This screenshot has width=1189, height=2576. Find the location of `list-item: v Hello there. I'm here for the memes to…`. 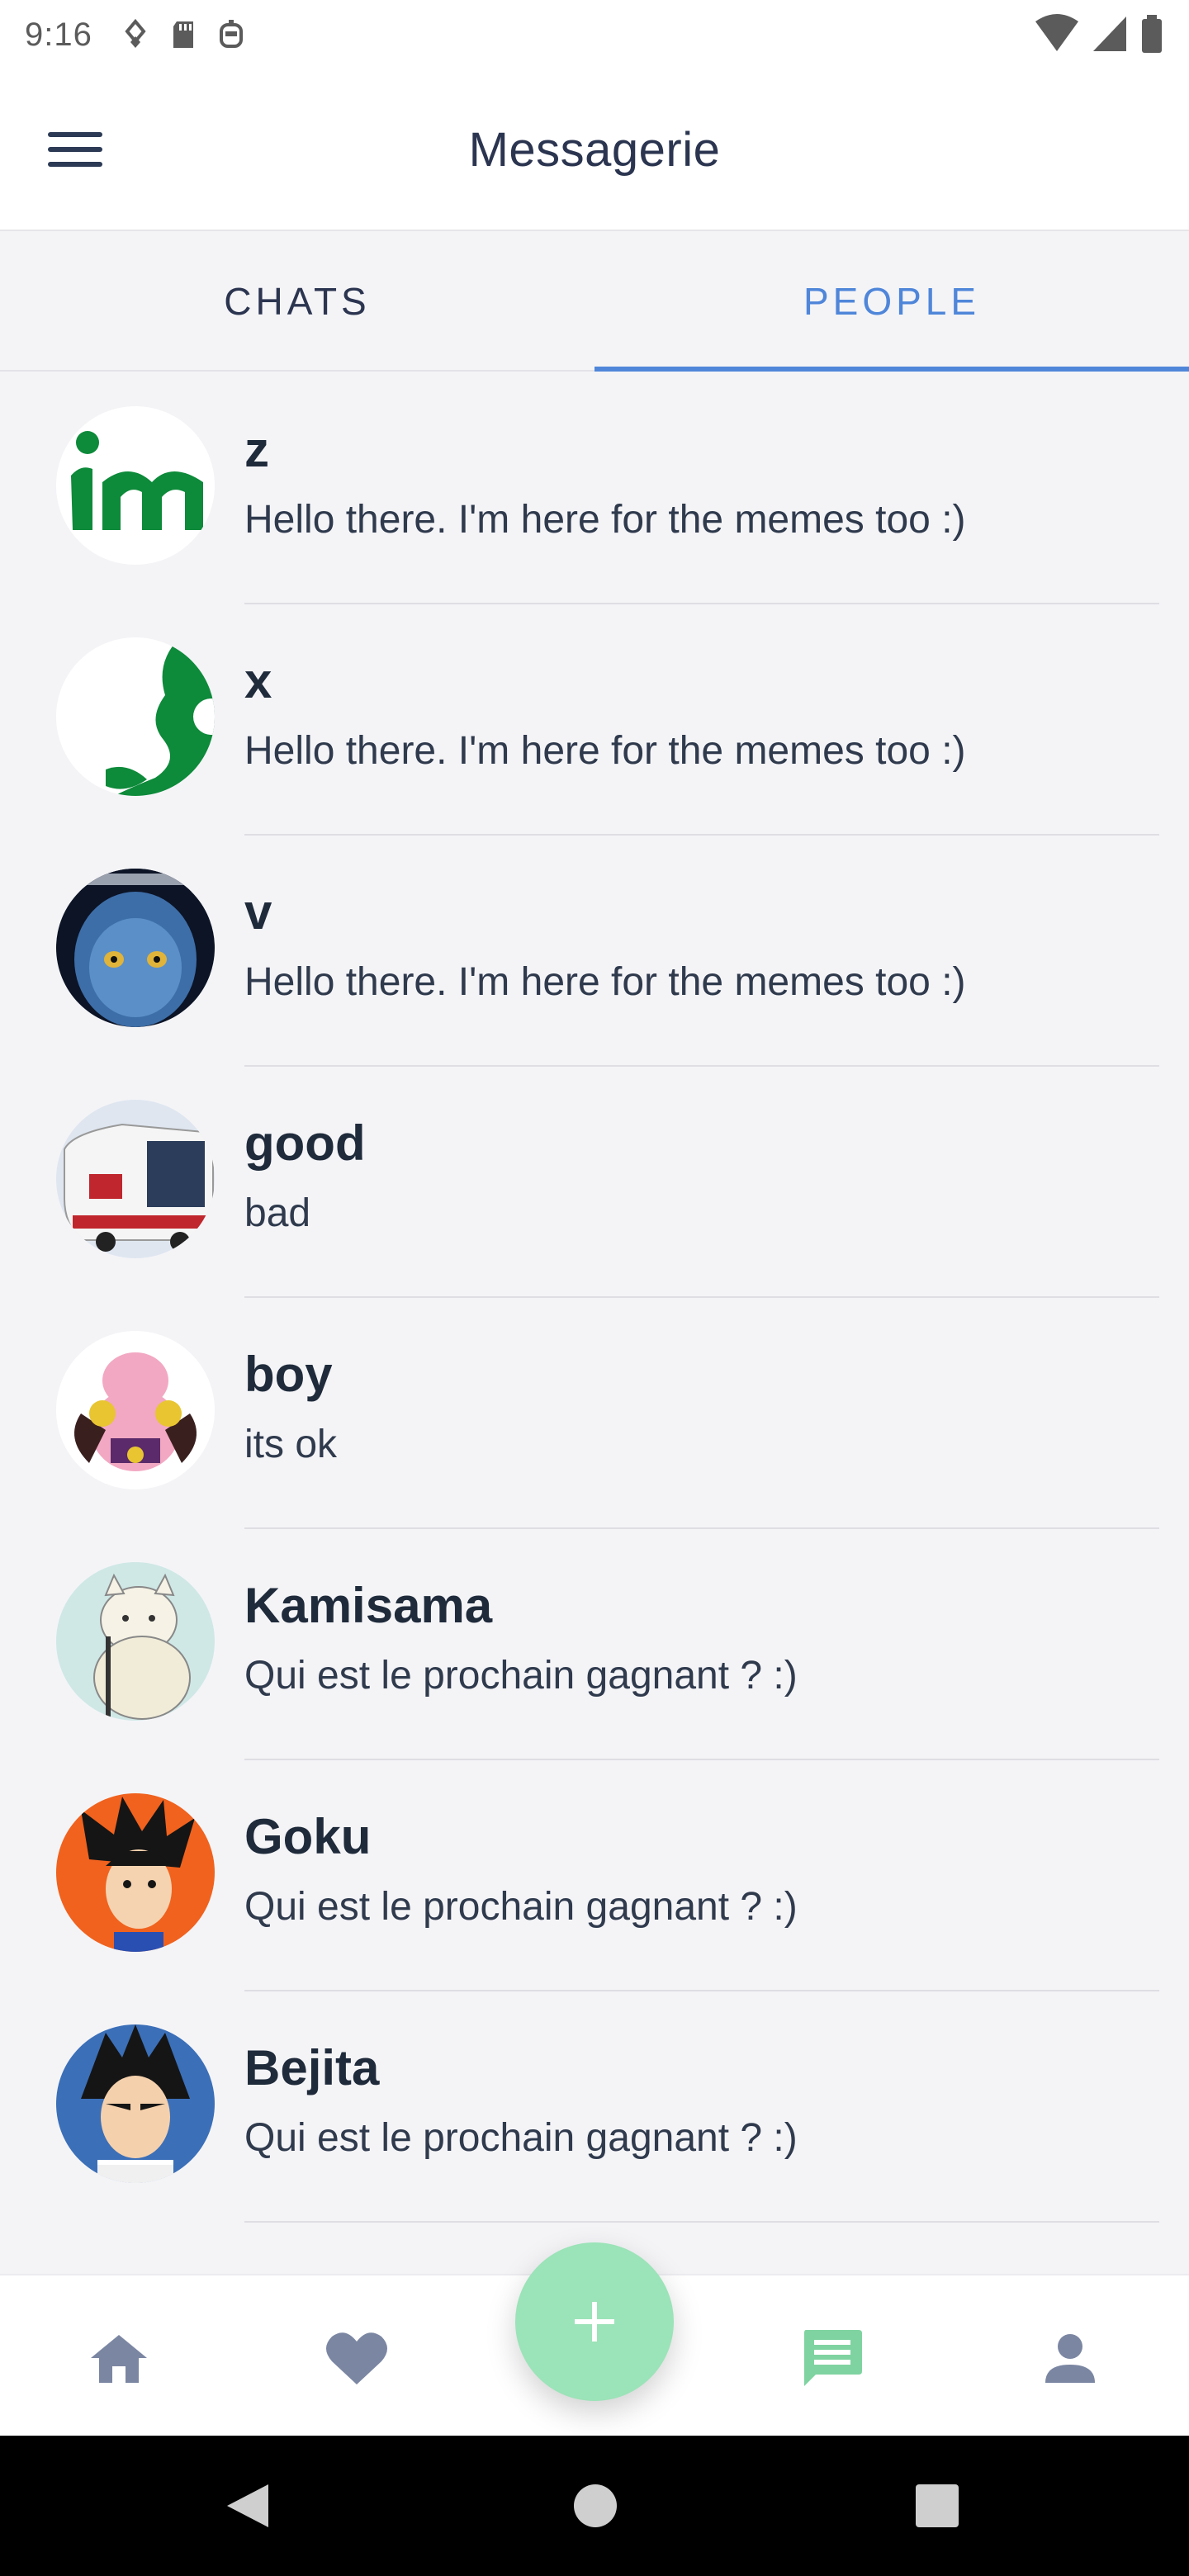

list-item: v Hello there. I'm here for the memes to… is located at coordinates (594, 951).